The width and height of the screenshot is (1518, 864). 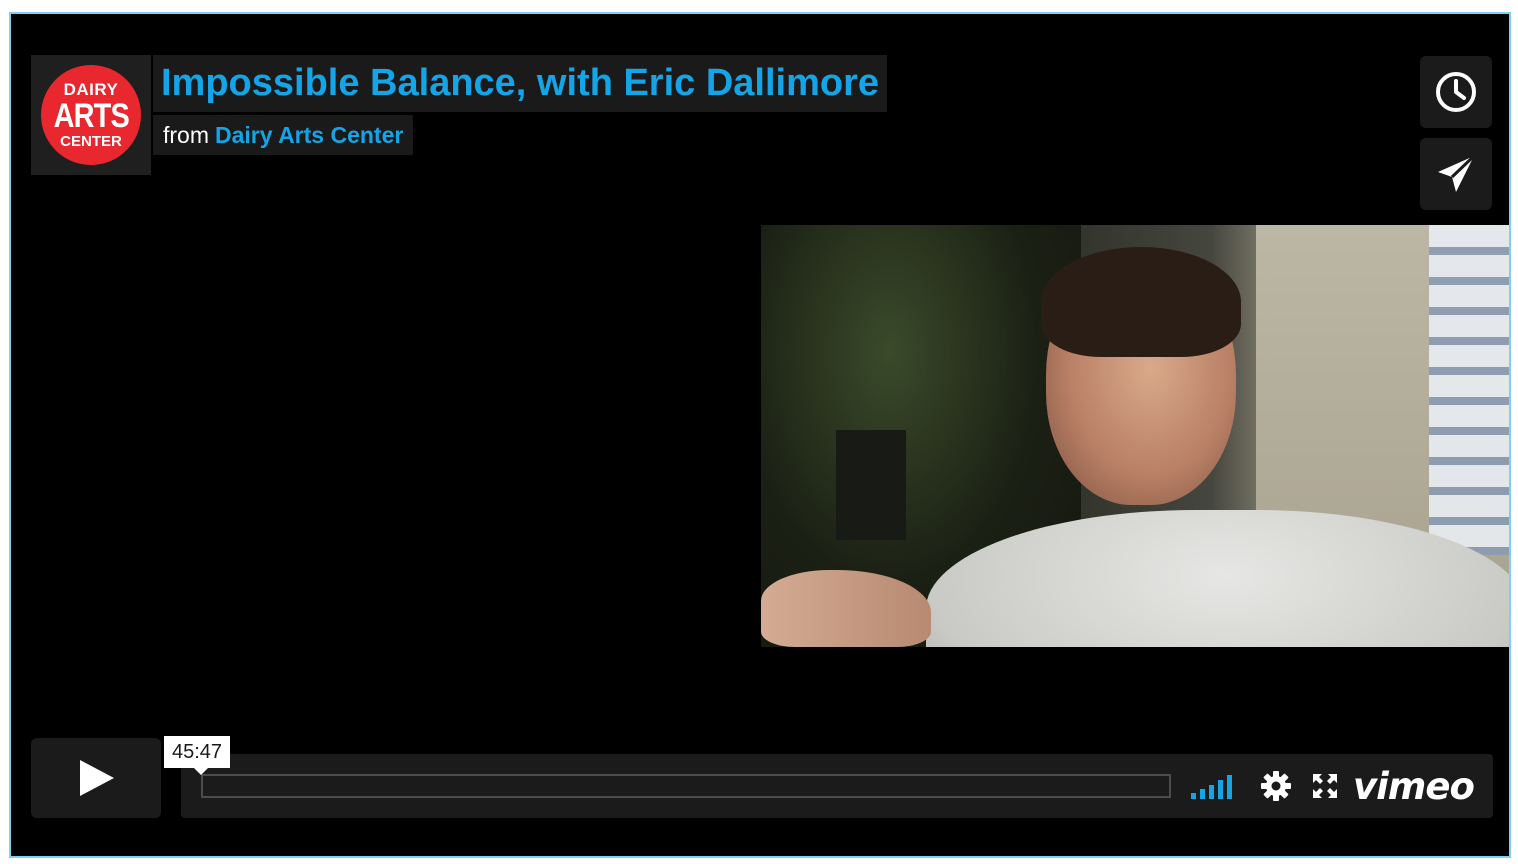 What do you see at coordinates (871, 485) in the screenshot?
I see `video-background-door` at bounding box center [871, 485].